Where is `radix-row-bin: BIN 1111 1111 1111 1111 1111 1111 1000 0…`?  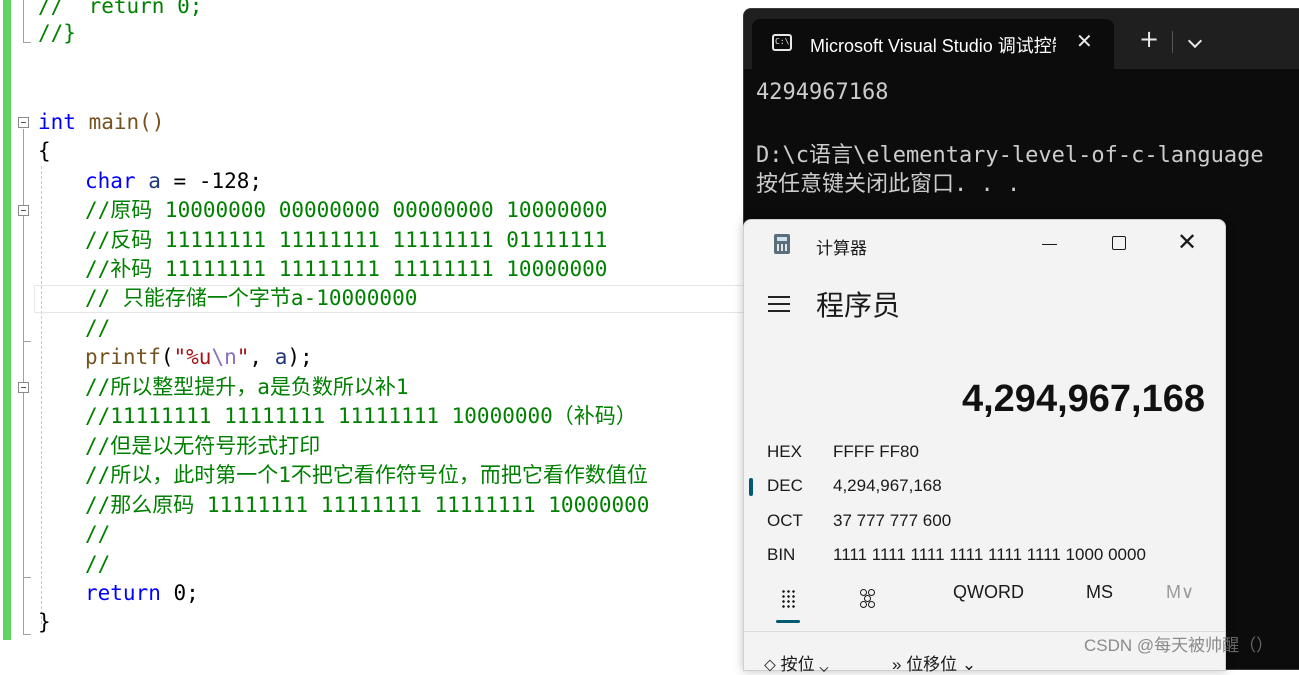 radix-row-bin: BIN 1111 1111 1111 1111 1111 1111 1000 0… is located at coordinates (984, 555).